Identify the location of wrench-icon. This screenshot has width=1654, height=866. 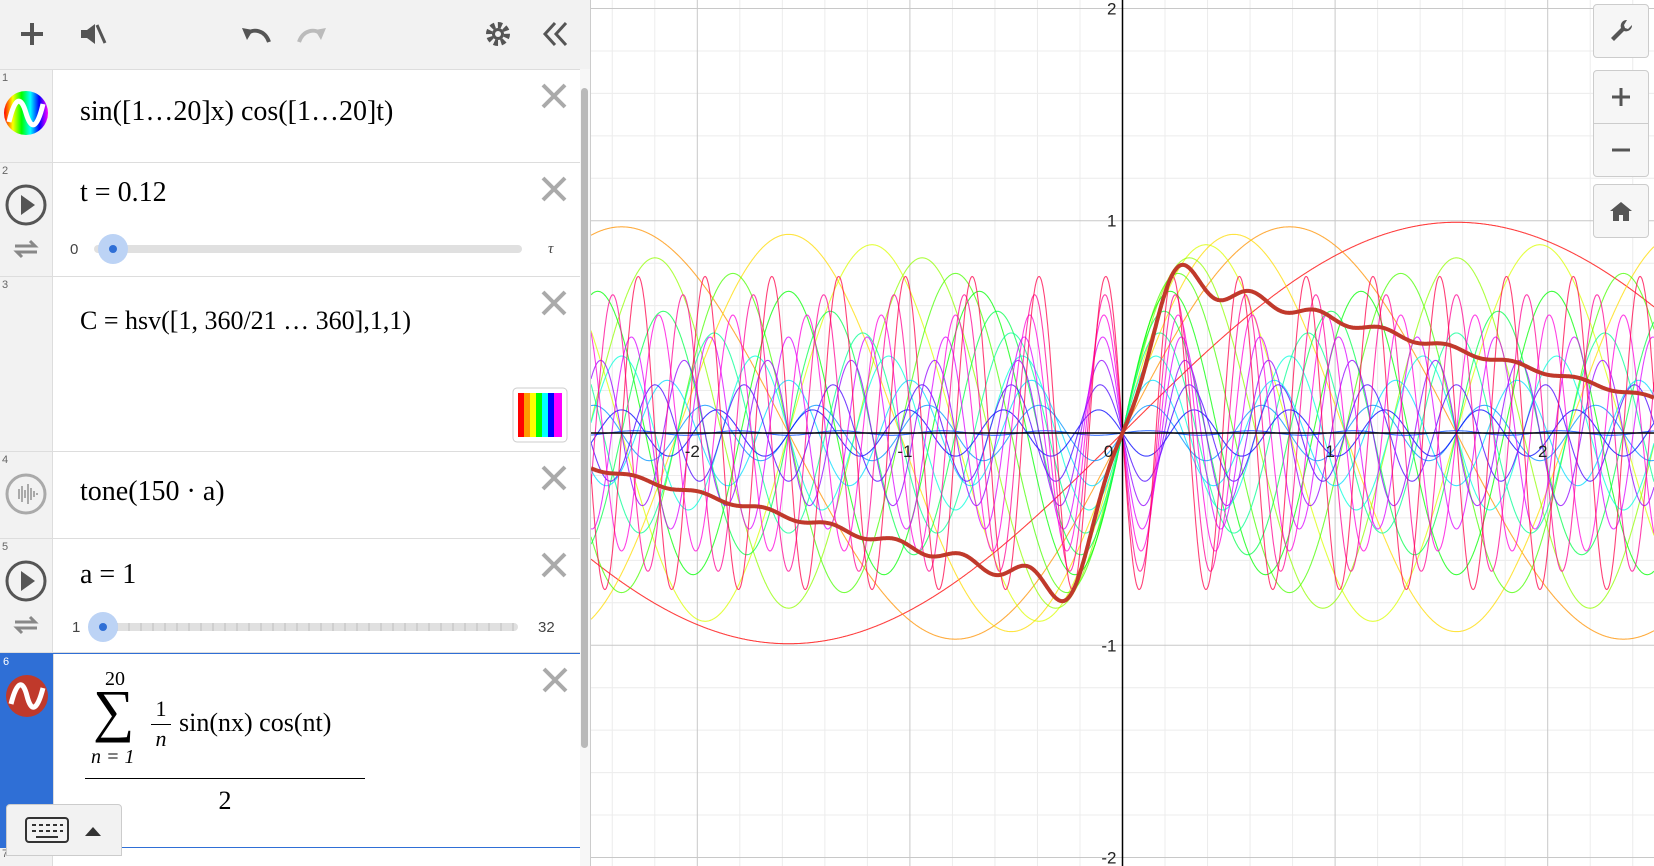
(1622, 30).